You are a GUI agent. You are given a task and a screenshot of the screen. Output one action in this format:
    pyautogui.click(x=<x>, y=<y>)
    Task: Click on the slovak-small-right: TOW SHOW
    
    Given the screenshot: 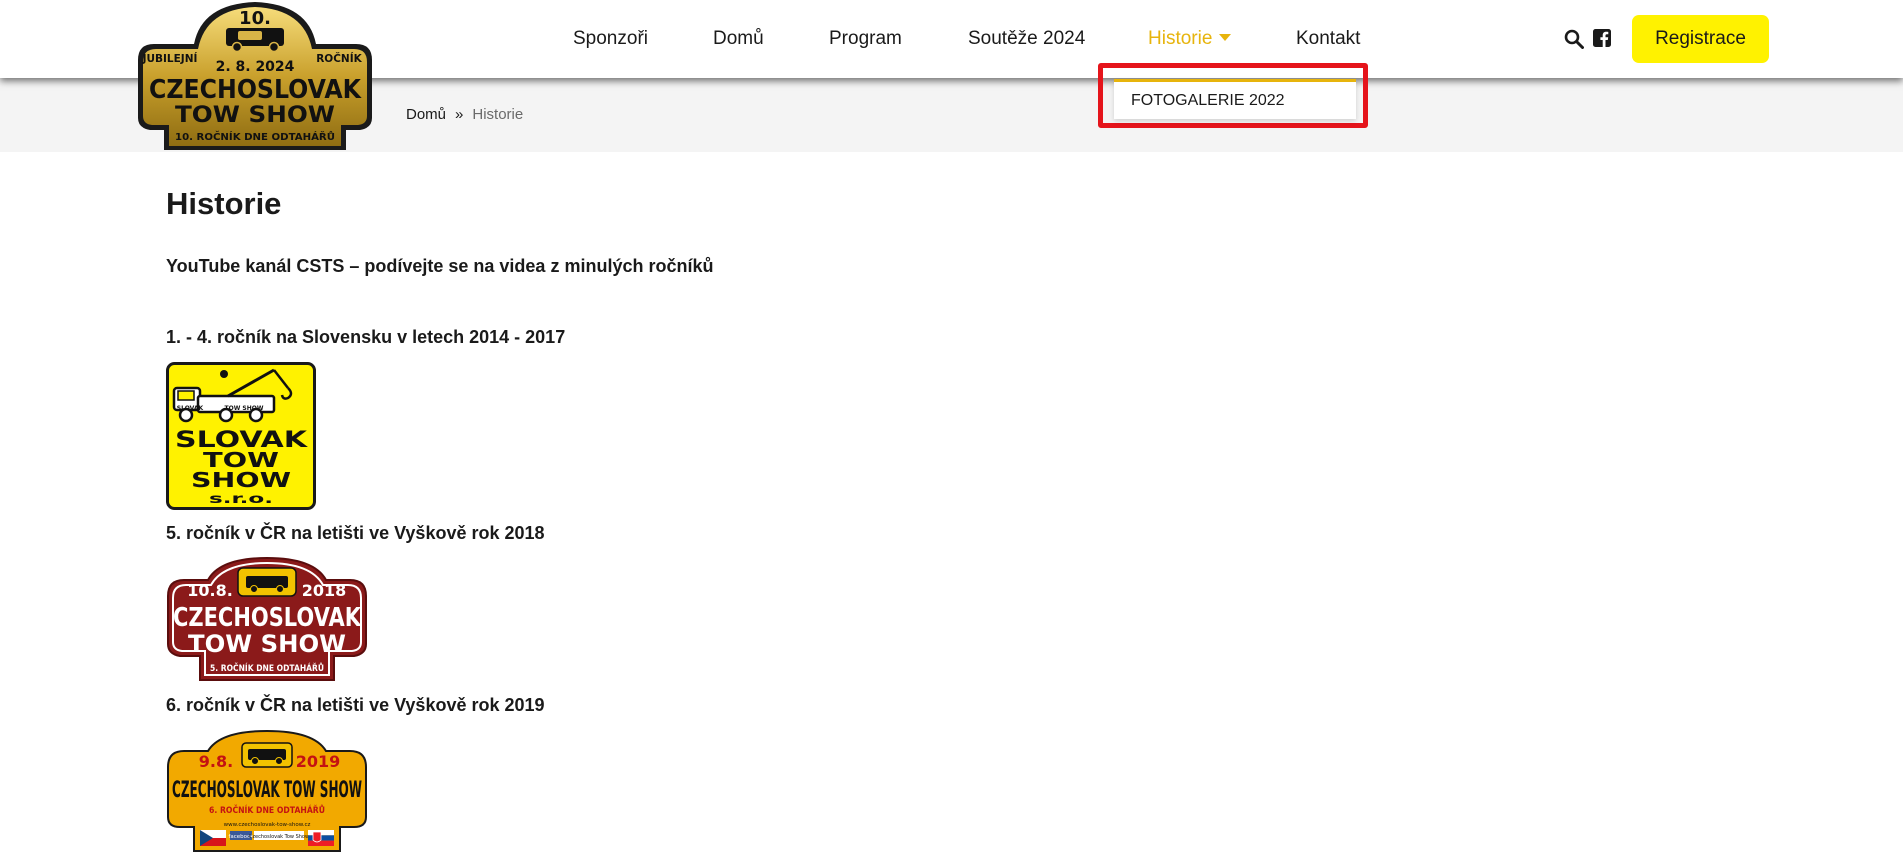 What is the action you would take?
    pyautogui.click(x=244, y=408)
    